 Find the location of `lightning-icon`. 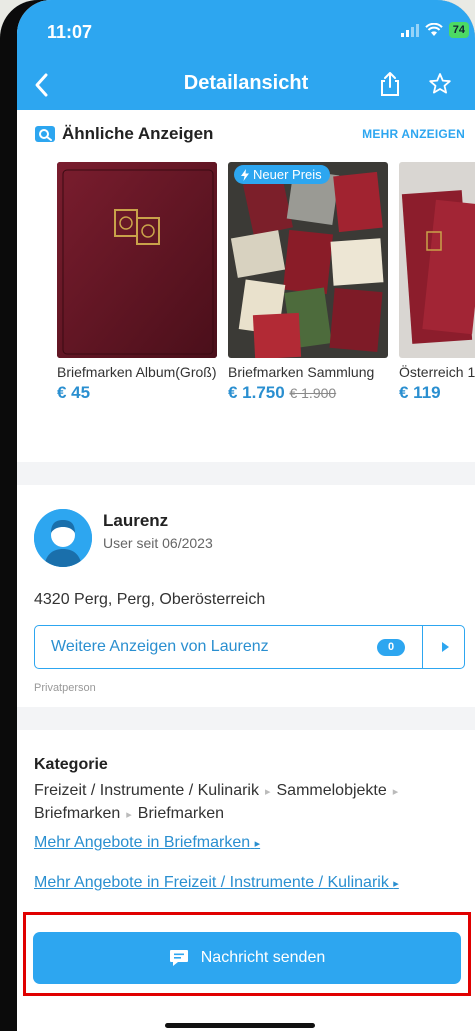

lightning-icon is located at coordinates (245, 174).